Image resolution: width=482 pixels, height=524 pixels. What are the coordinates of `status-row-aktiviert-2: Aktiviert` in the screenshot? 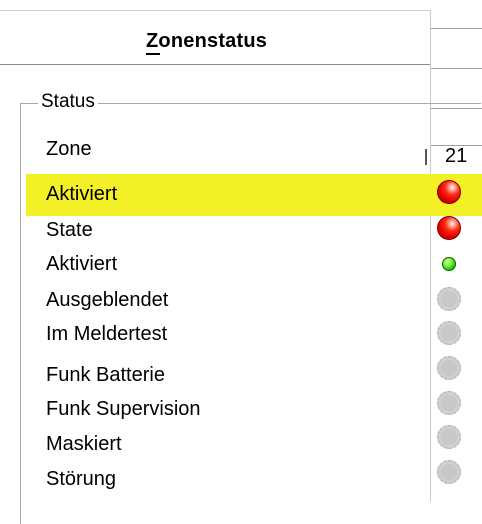 It's located at (82, 264).